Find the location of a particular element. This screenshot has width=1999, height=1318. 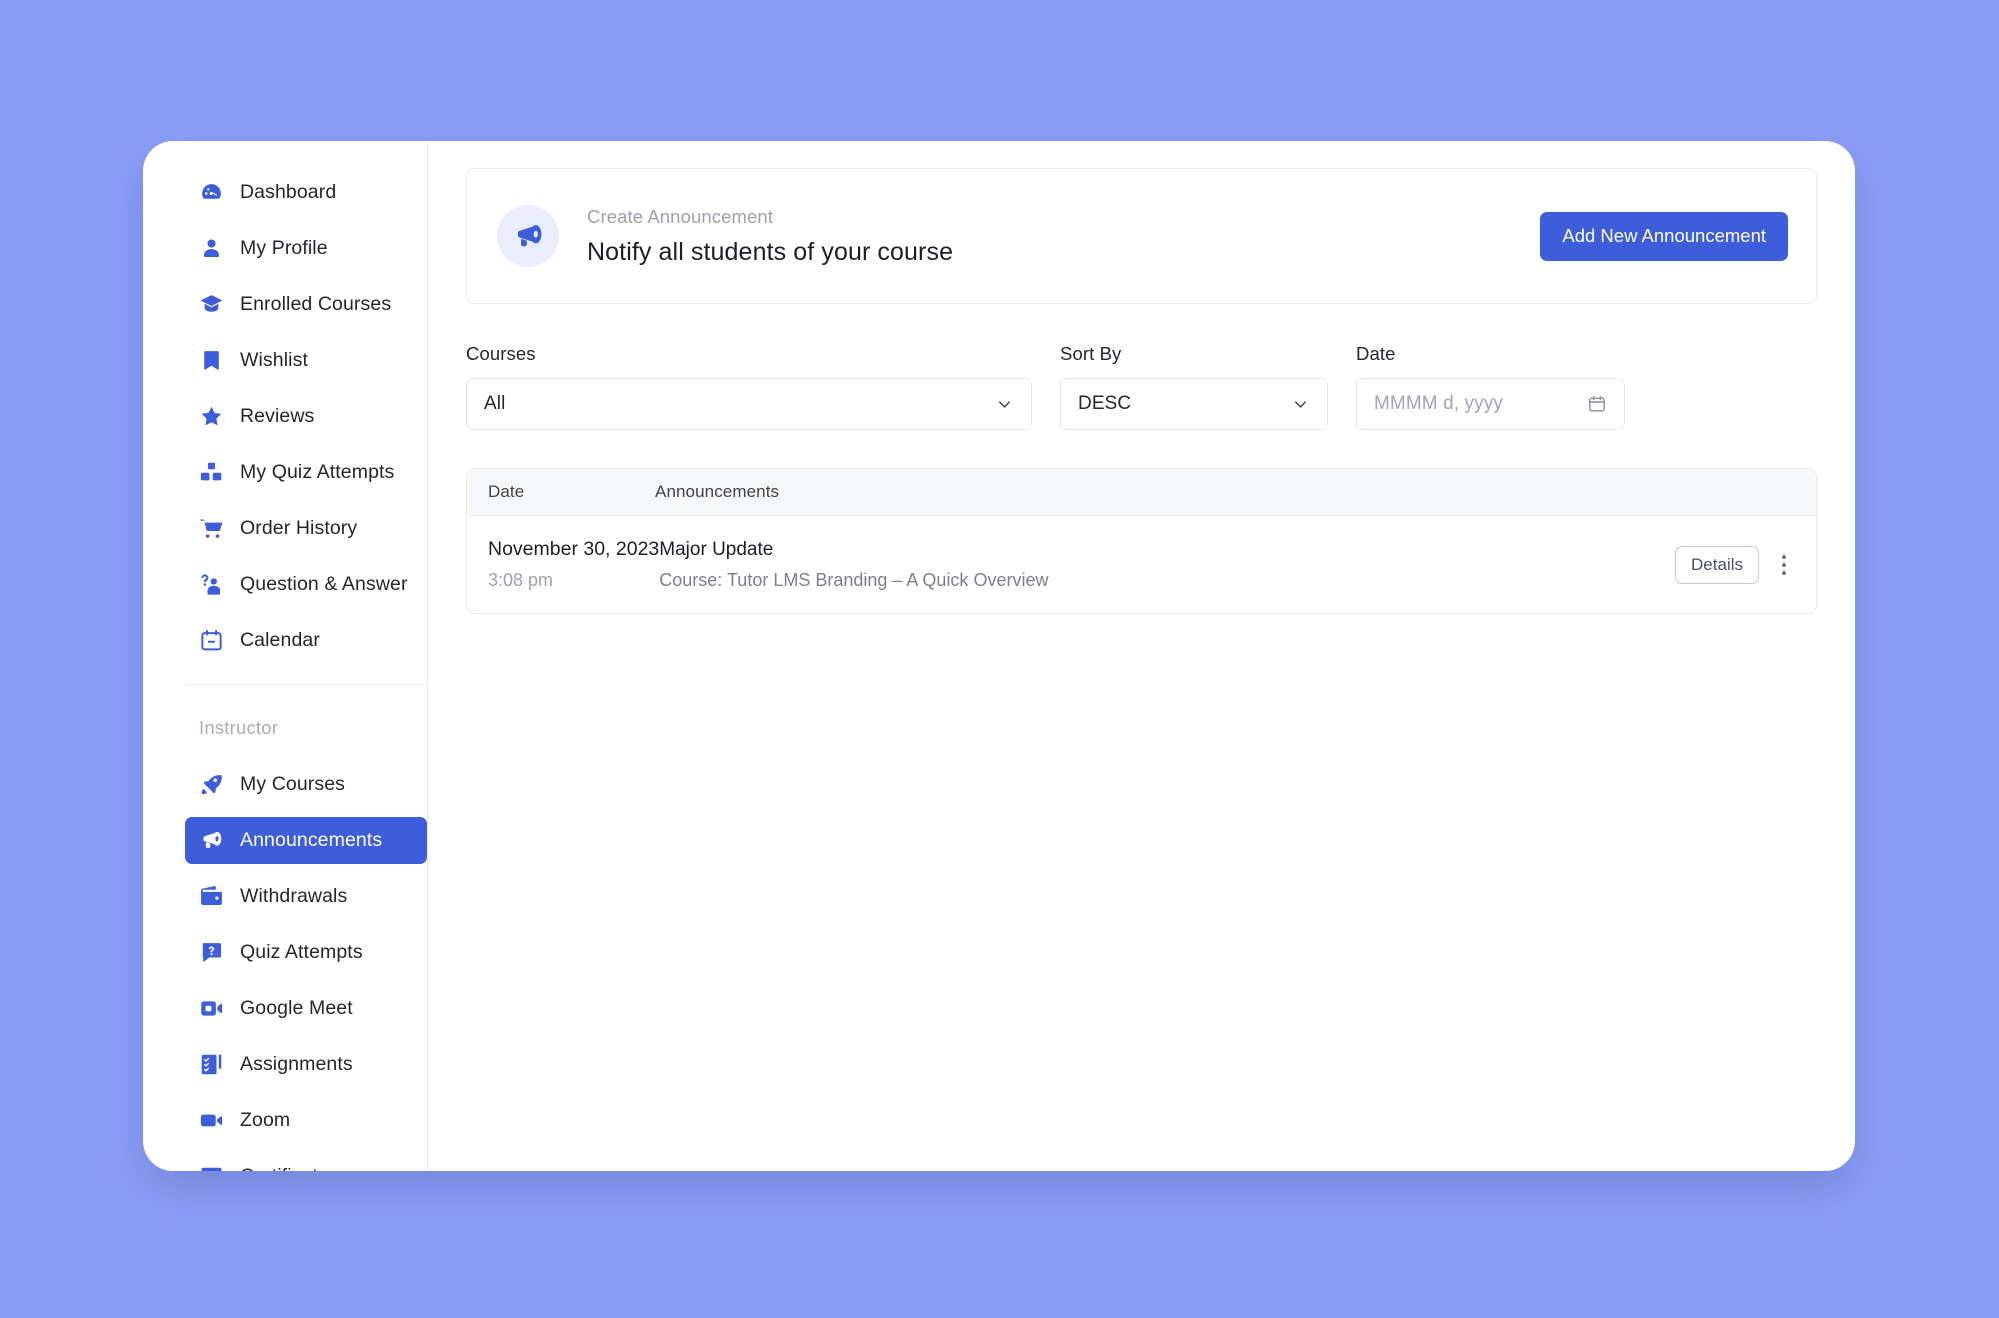

dashboard-icon is located at coordinates (211, 192).